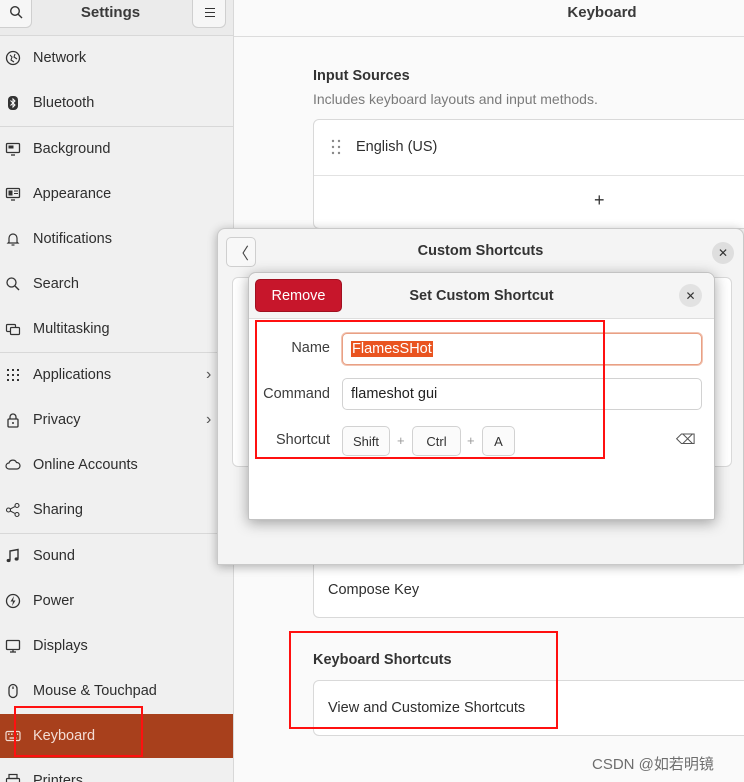  What do you see at coordinates (13, 646) in the screenshot?
I see `display-icon` at bounding box center [13, 646].